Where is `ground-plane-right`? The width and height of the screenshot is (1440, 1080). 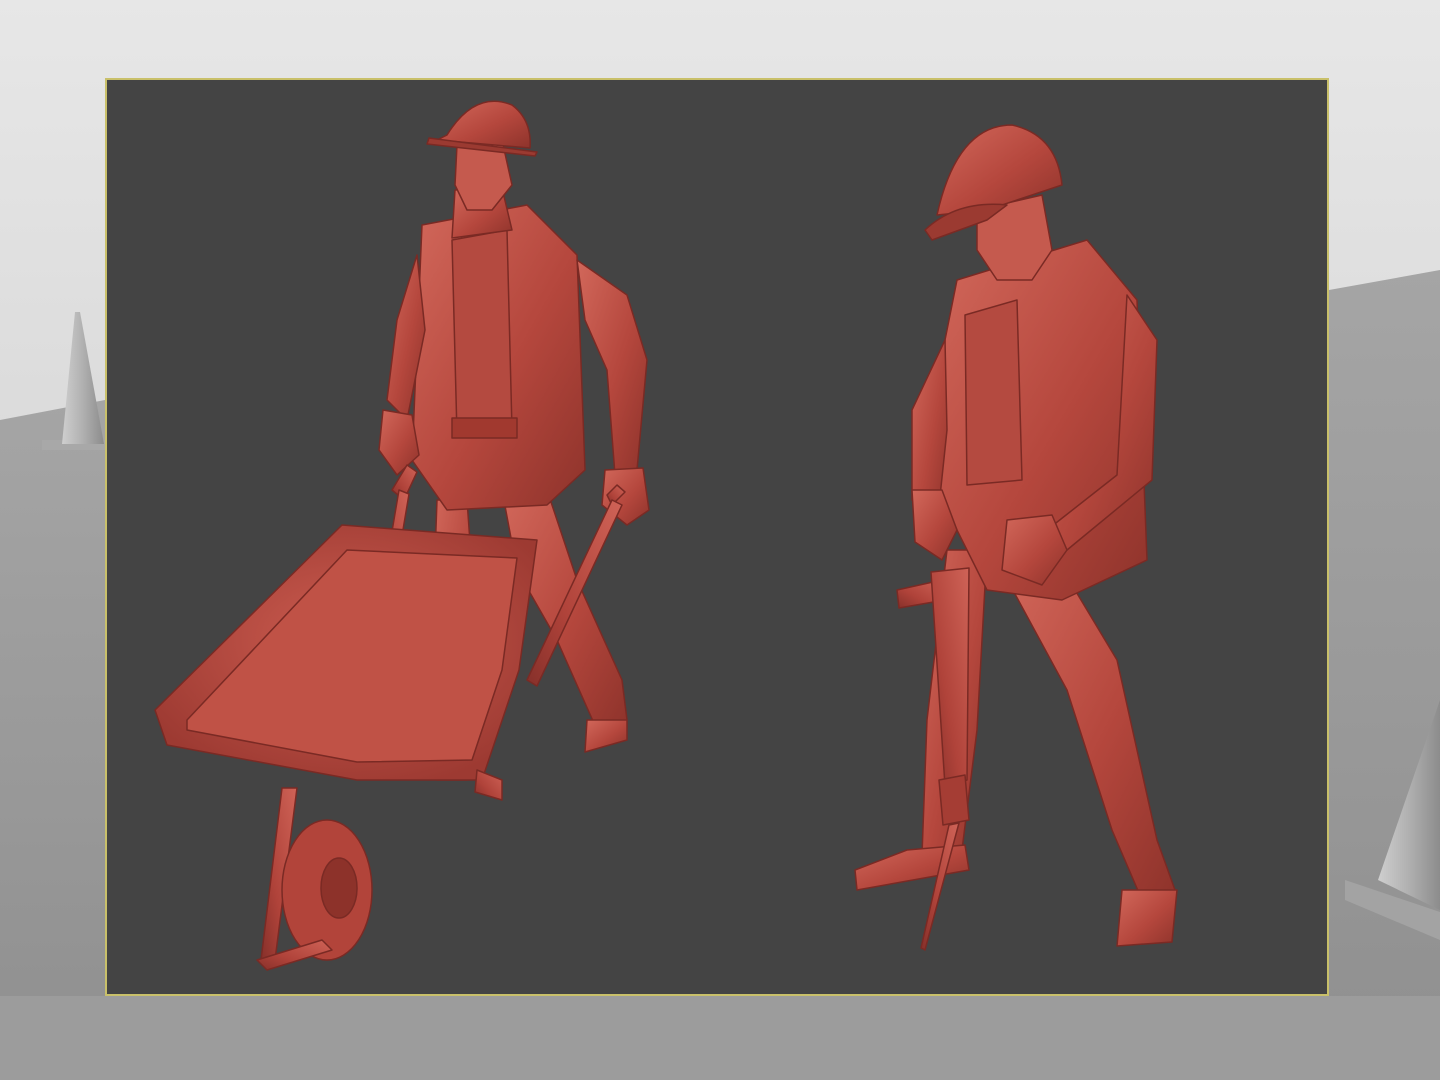
ground-plane-right is located at coordinates (1384, 675).